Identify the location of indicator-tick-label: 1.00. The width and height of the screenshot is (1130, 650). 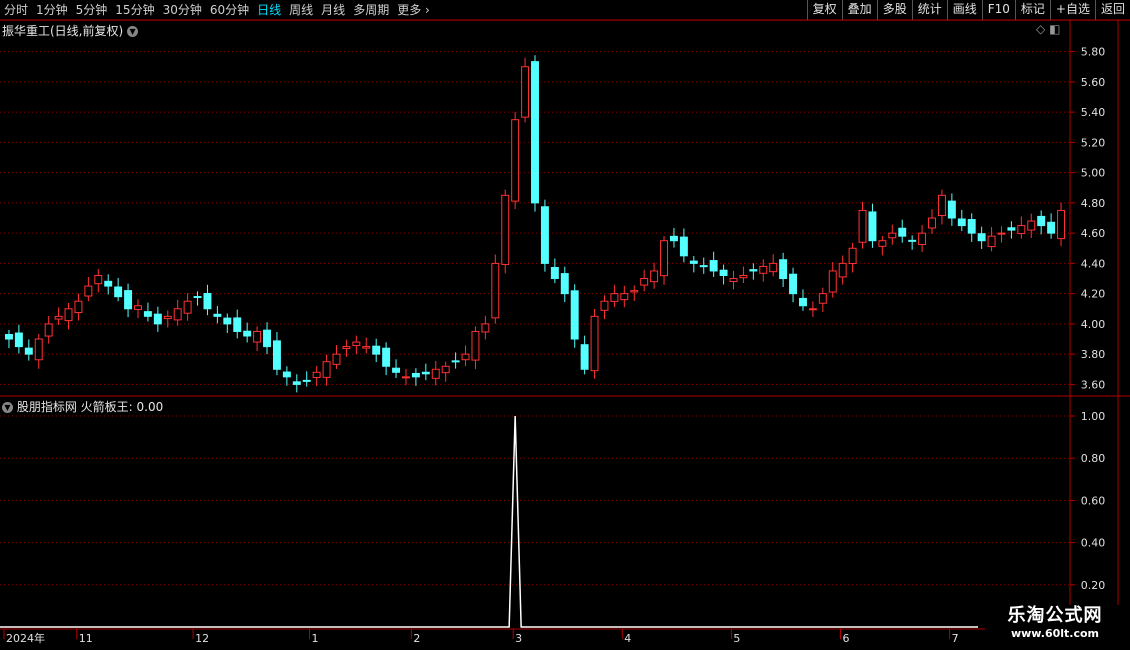
(1093, 416).